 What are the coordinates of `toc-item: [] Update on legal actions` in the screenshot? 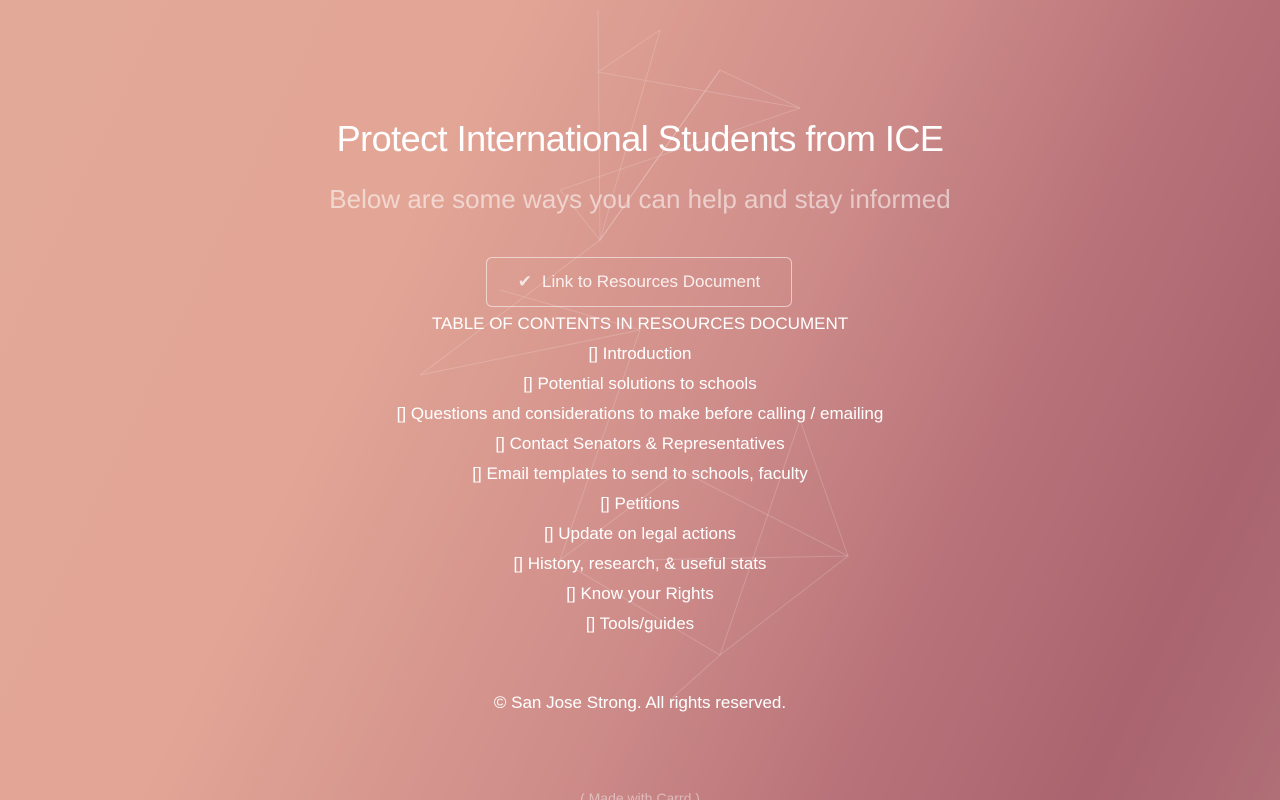 It's located at (640, 533).